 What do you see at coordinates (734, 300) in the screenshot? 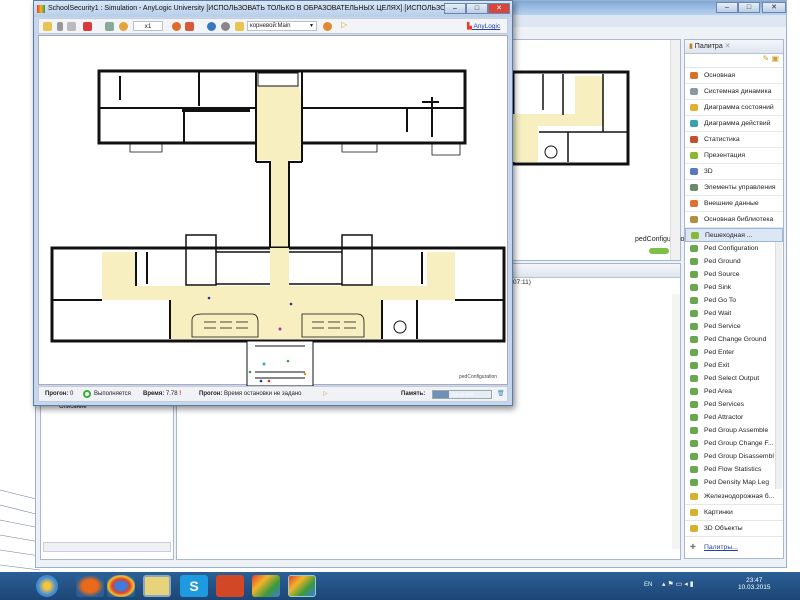
I see `ped-library-item: Ped Go To` at bounding box center [734, 300].